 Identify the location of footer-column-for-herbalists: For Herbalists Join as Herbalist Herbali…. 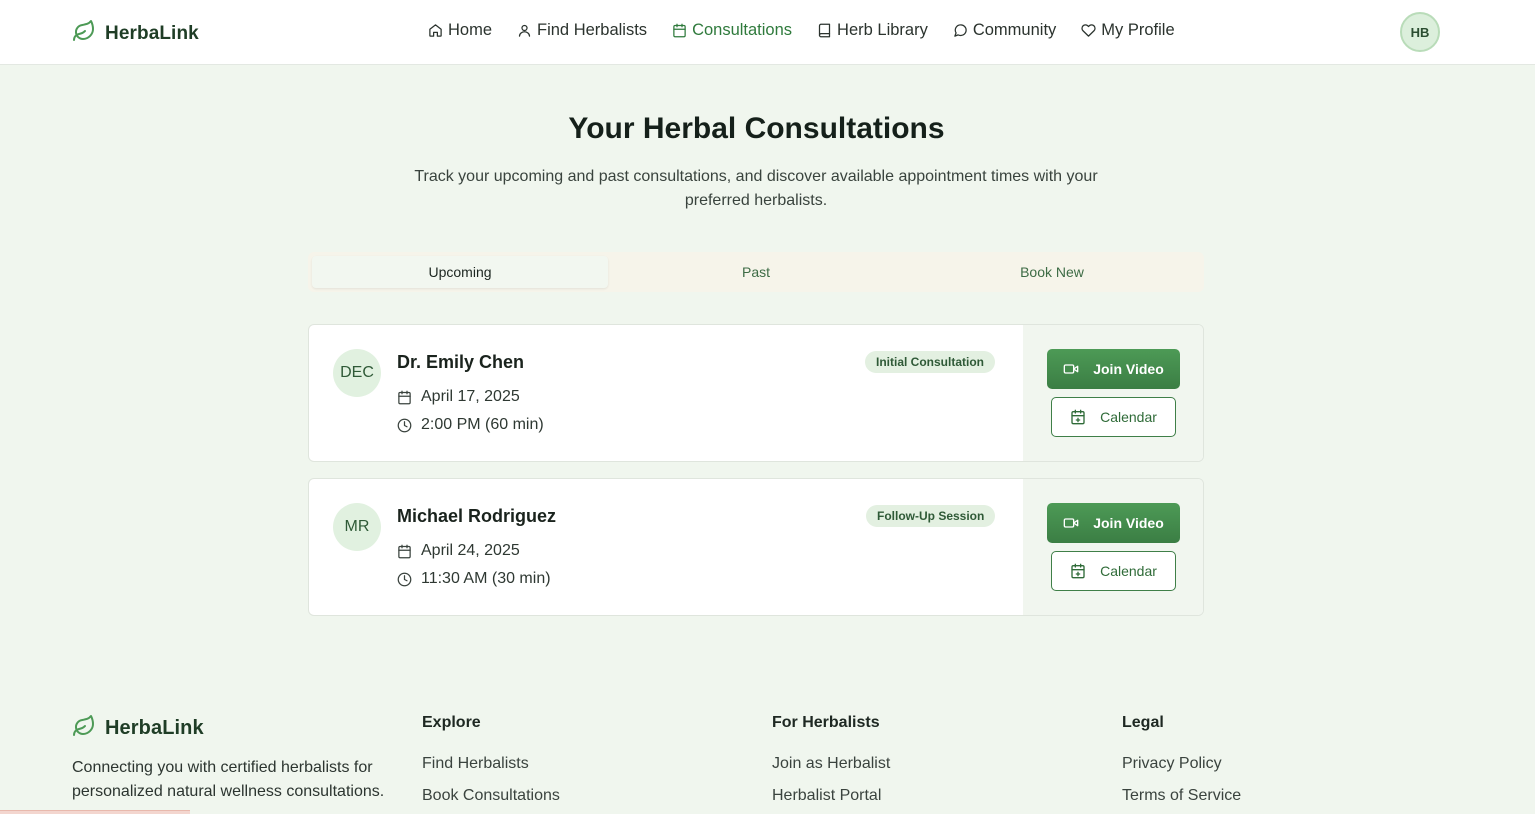
(831, 764).